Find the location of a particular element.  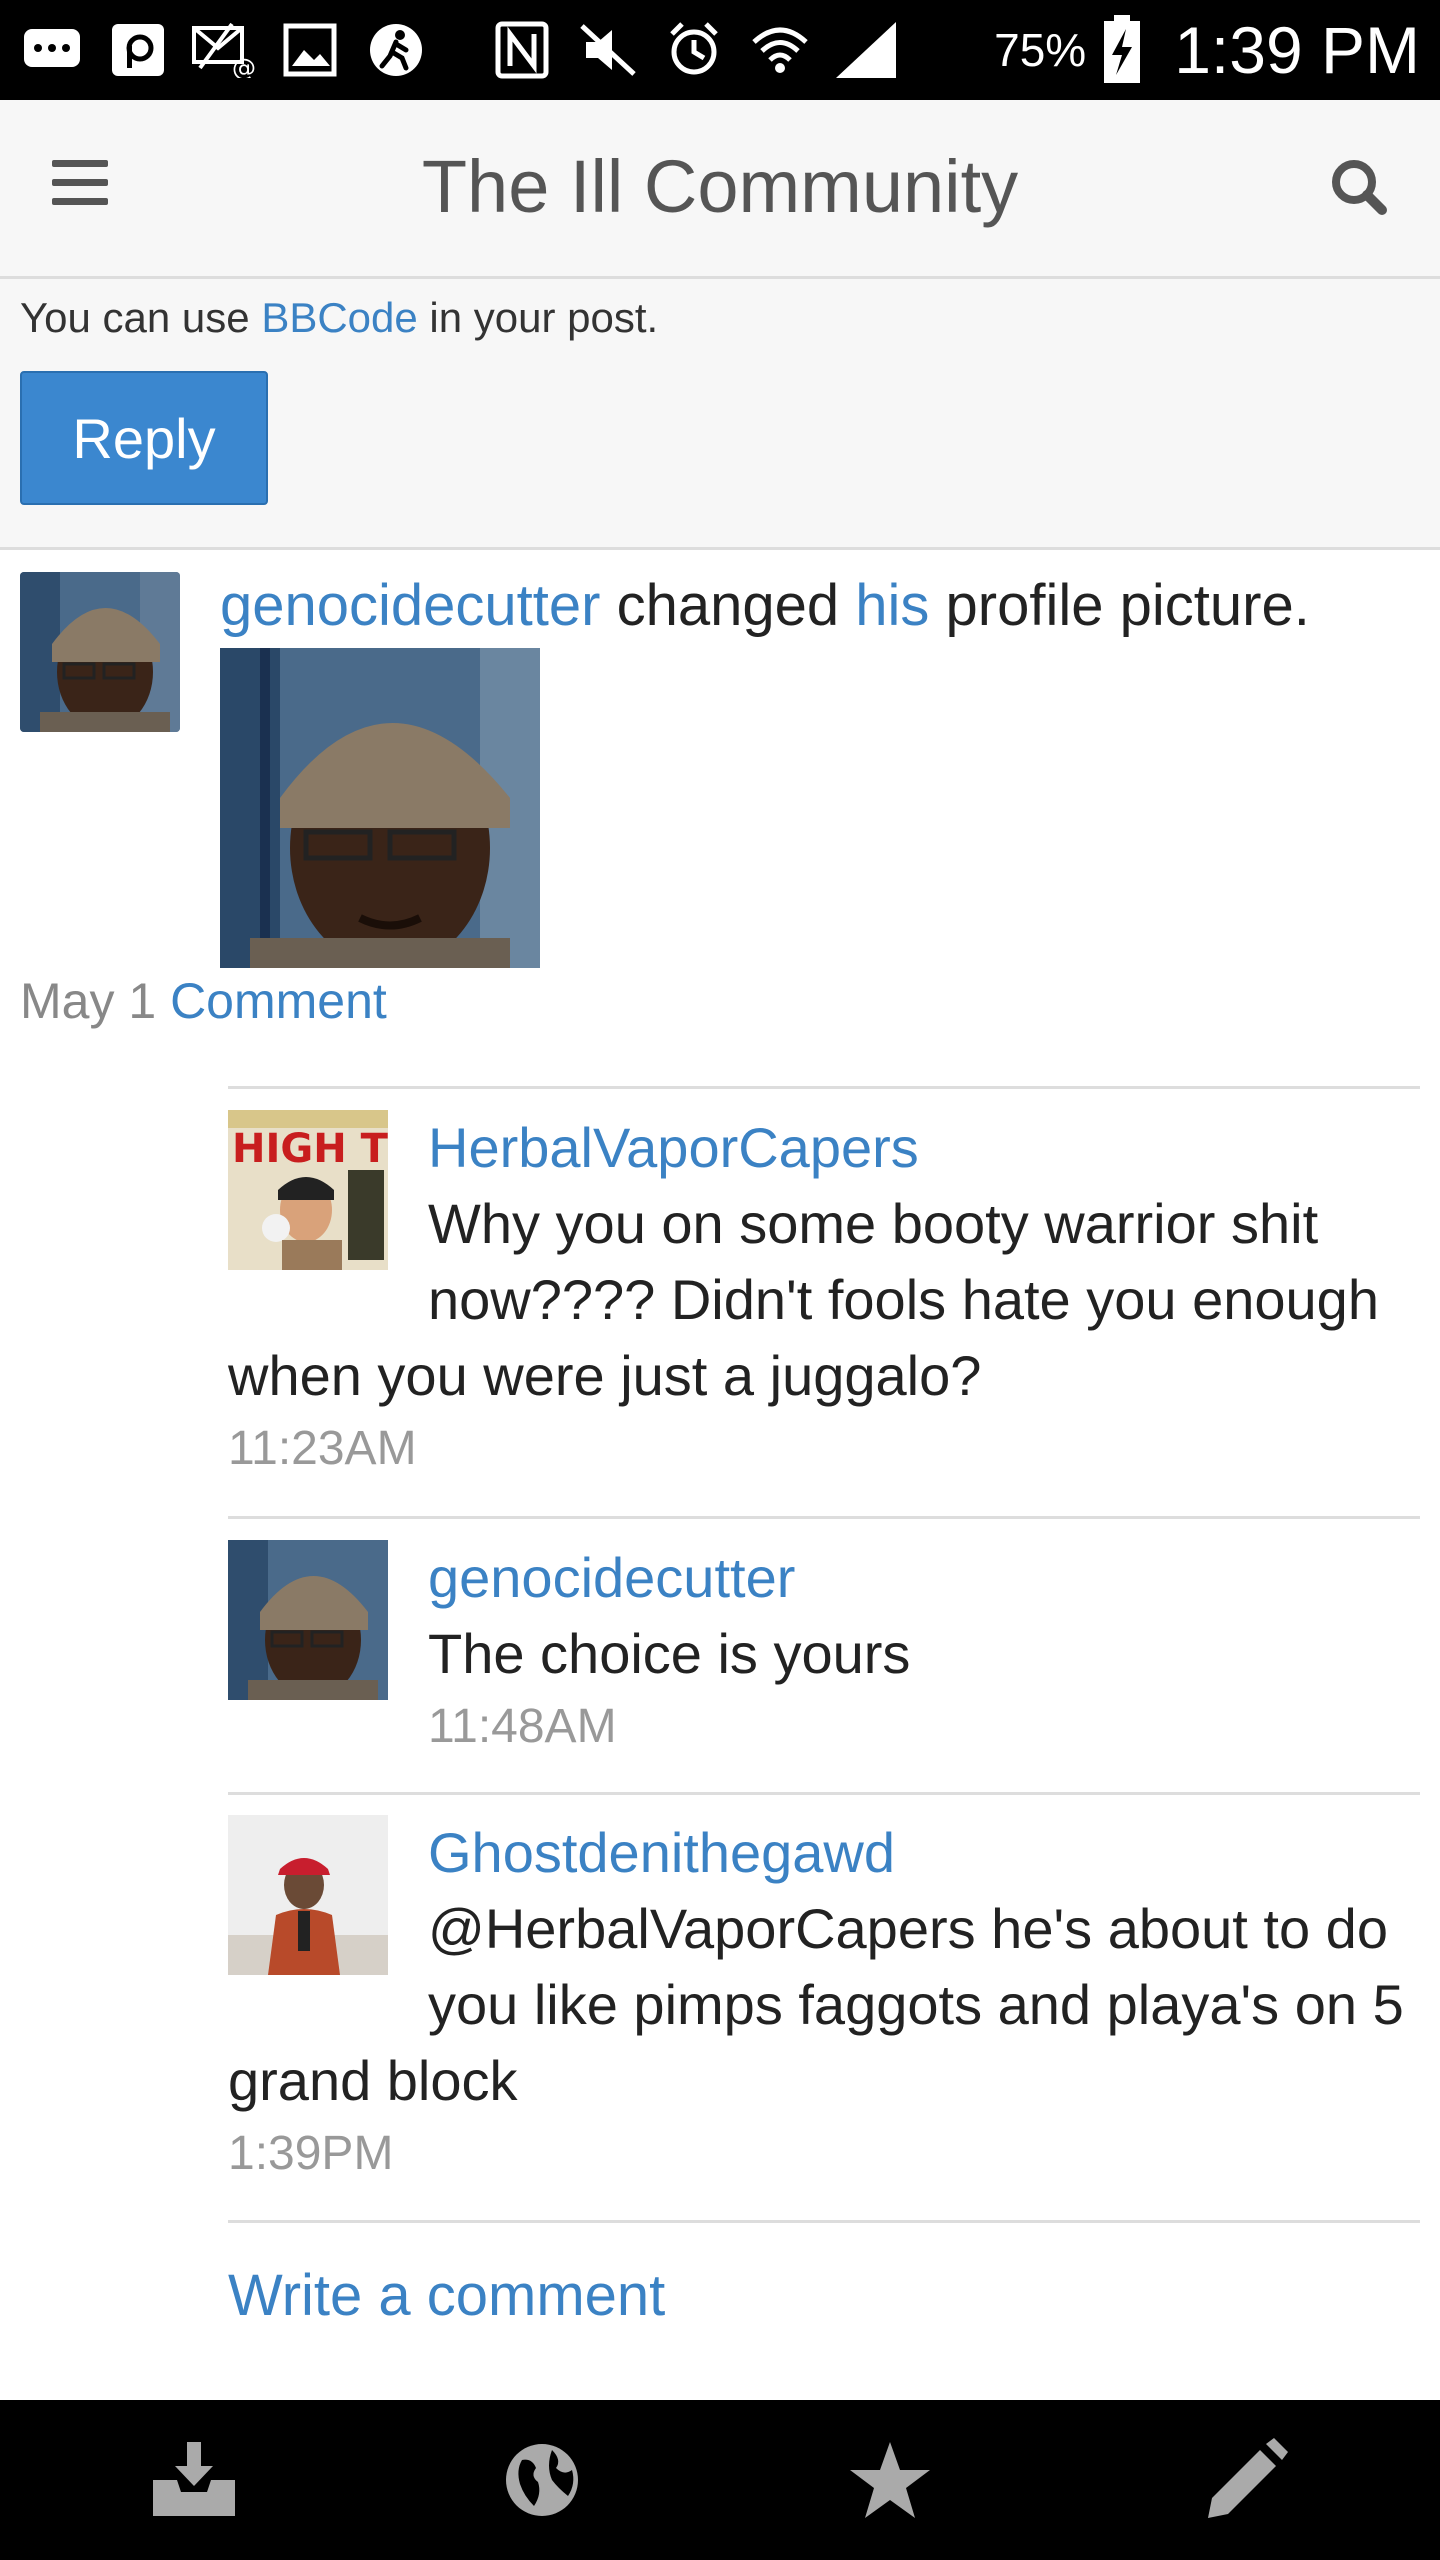

wifi-icon is located at coordinates (780, 50).